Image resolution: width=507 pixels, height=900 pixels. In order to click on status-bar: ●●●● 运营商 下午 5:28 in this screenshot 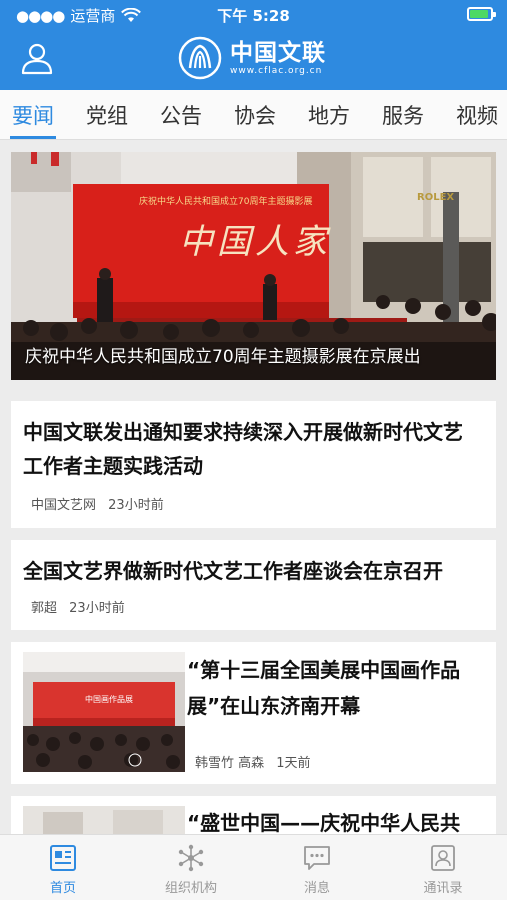, I will do `click(253, 15)`.